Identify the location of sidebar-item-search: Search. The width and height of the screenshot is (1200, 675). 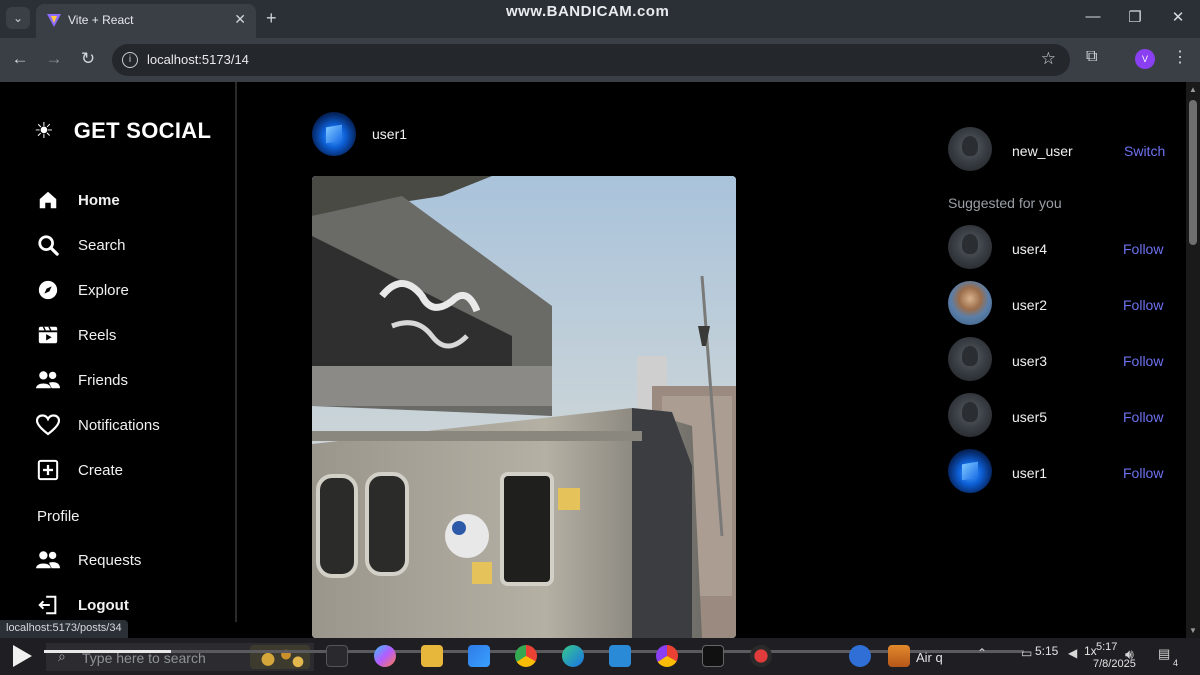
(81, 245).